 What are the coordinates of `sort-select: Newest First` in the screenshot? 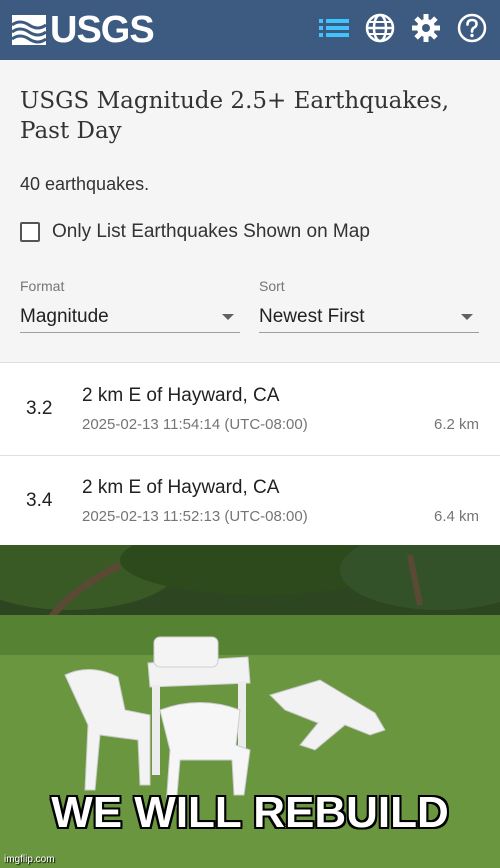 It's located at (369, 317).